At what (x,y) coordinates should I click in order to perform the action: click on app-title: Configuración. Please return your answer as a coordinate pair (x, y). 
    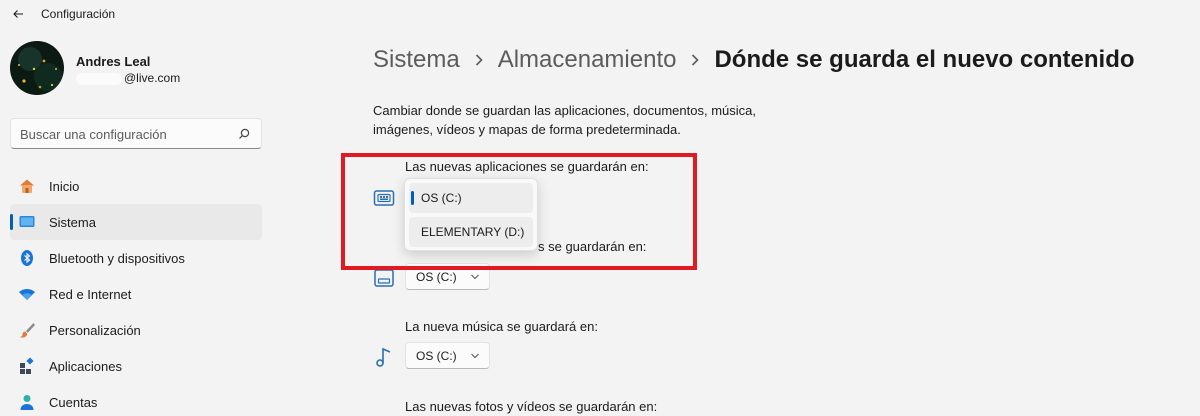
    Looking at the image, I should click on (78, 14).